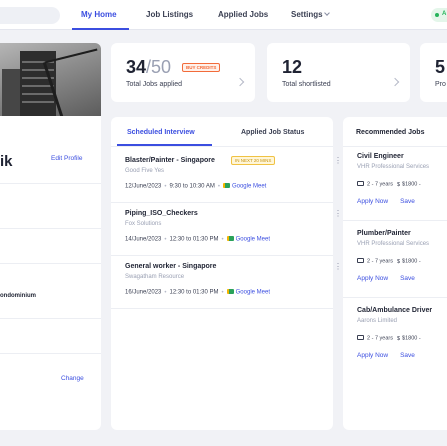 The image size is (447, 446). Describe the element at coordinates (201, 67) in the screenshot. I see `buy-credits-button: BUY CREDITS` at that location.